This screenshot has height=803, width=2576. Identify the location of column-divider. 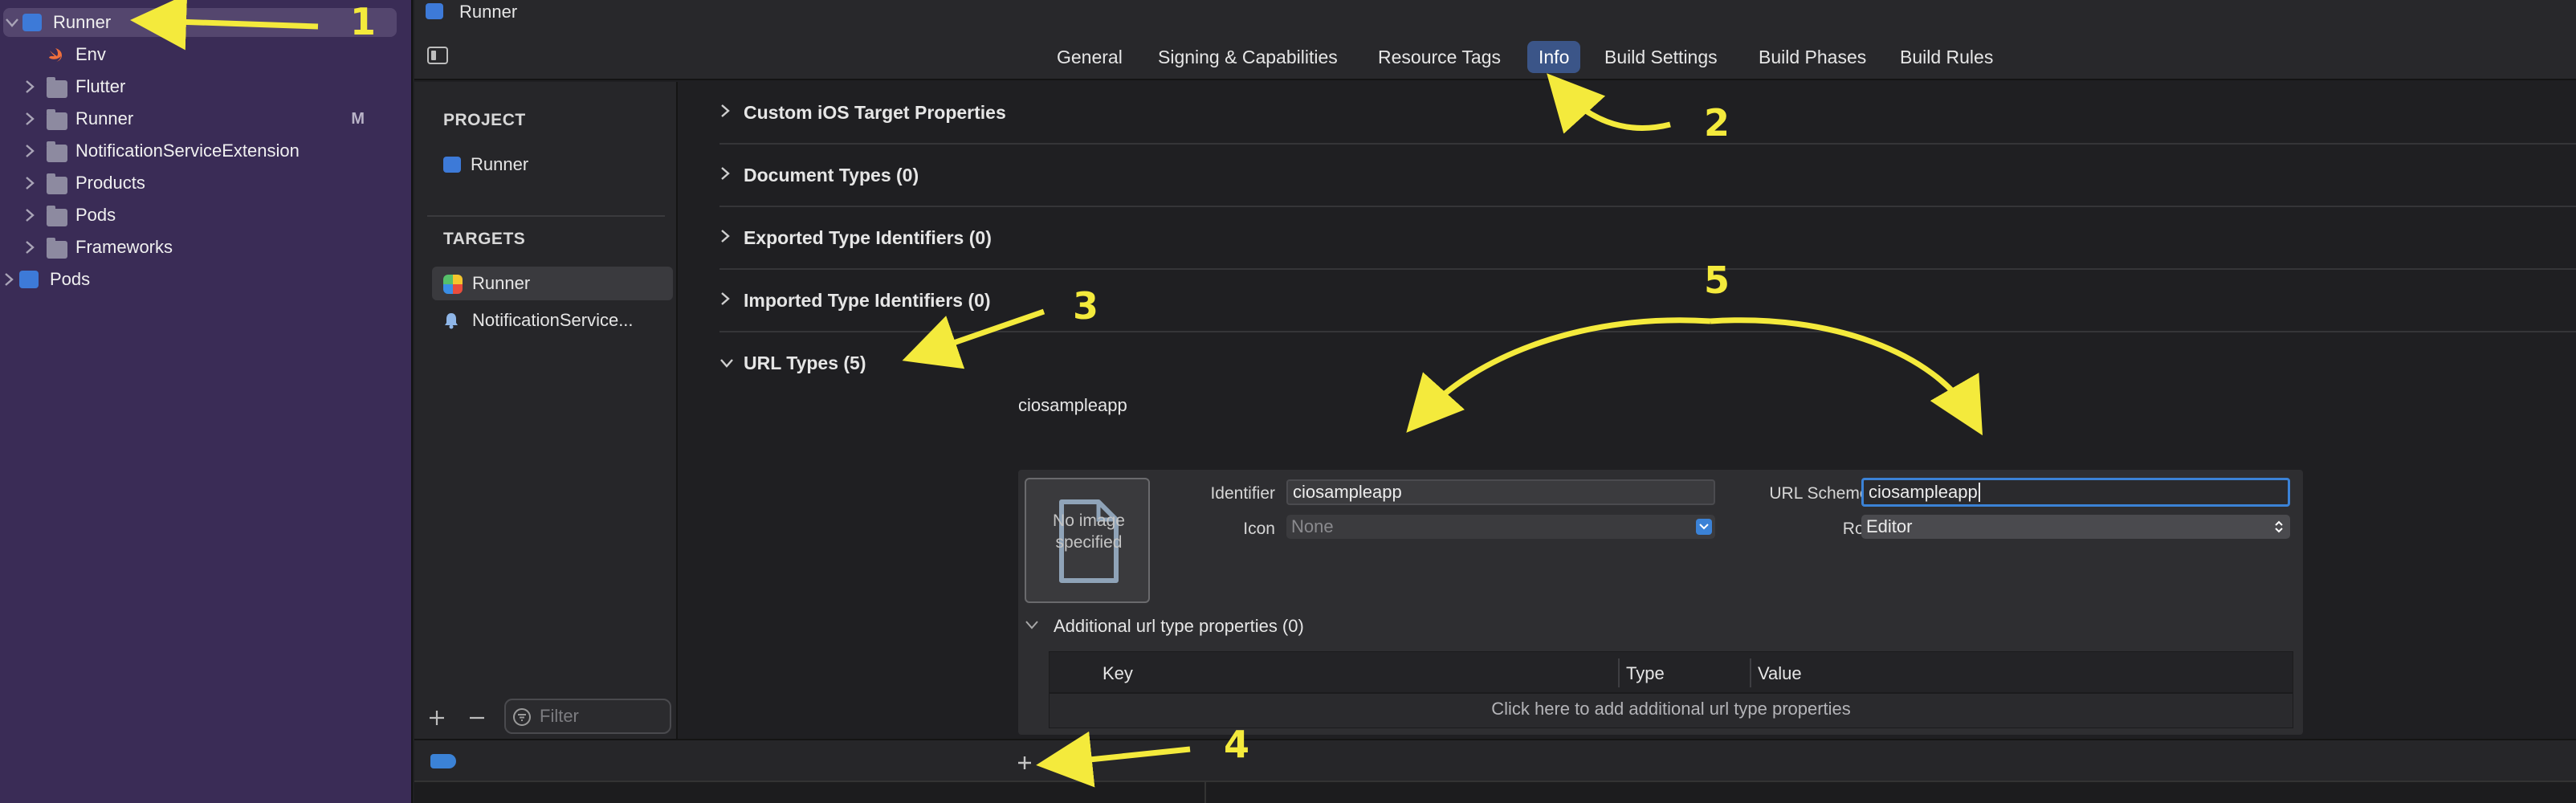
(1750, 672).